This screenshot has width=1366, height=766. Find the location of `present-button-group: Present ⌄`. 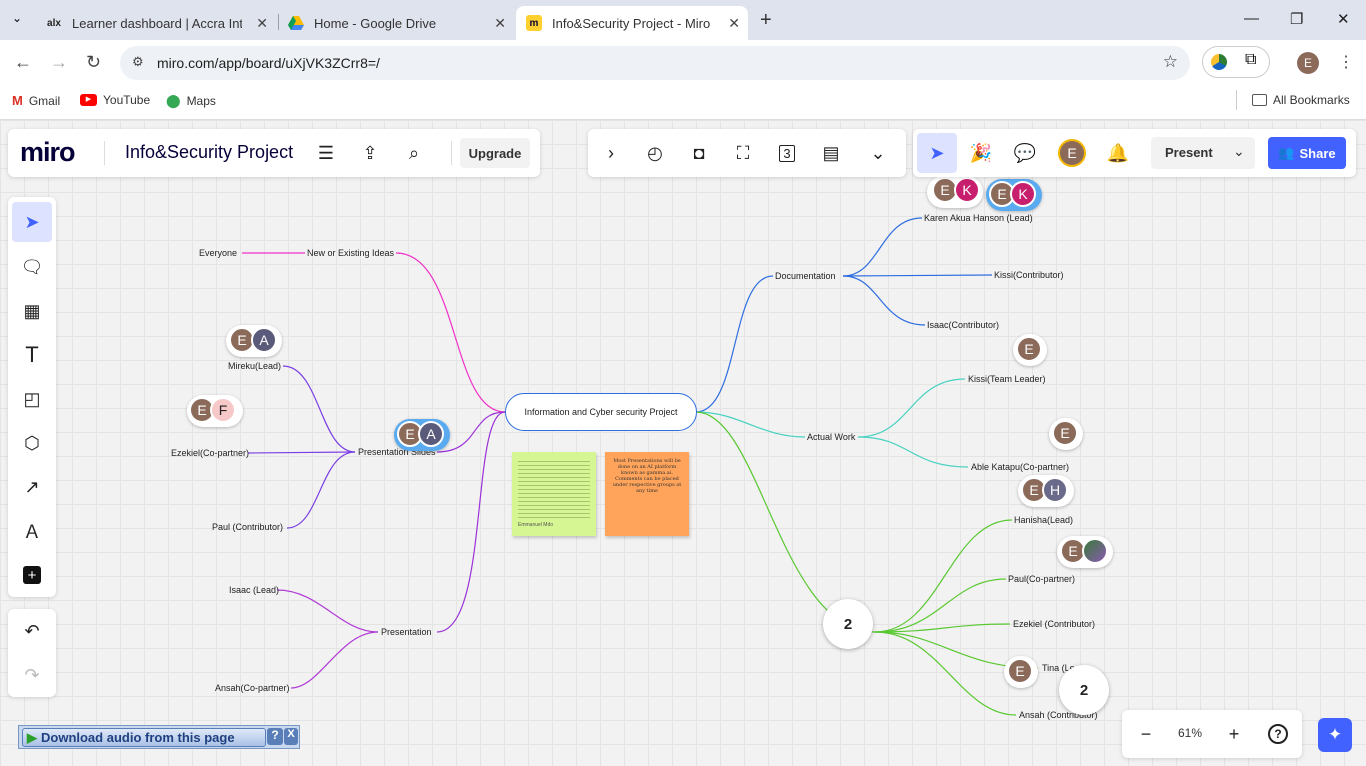

present-button-group: Present ⌄ is located at coordinates (1203, 153).